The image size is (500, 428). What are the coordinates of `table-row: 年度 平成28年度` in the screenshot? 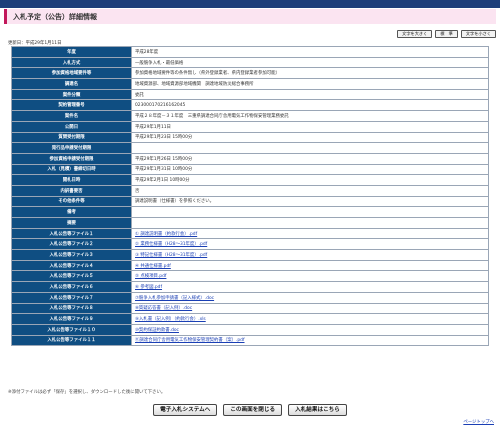 It's located at (250, 52).